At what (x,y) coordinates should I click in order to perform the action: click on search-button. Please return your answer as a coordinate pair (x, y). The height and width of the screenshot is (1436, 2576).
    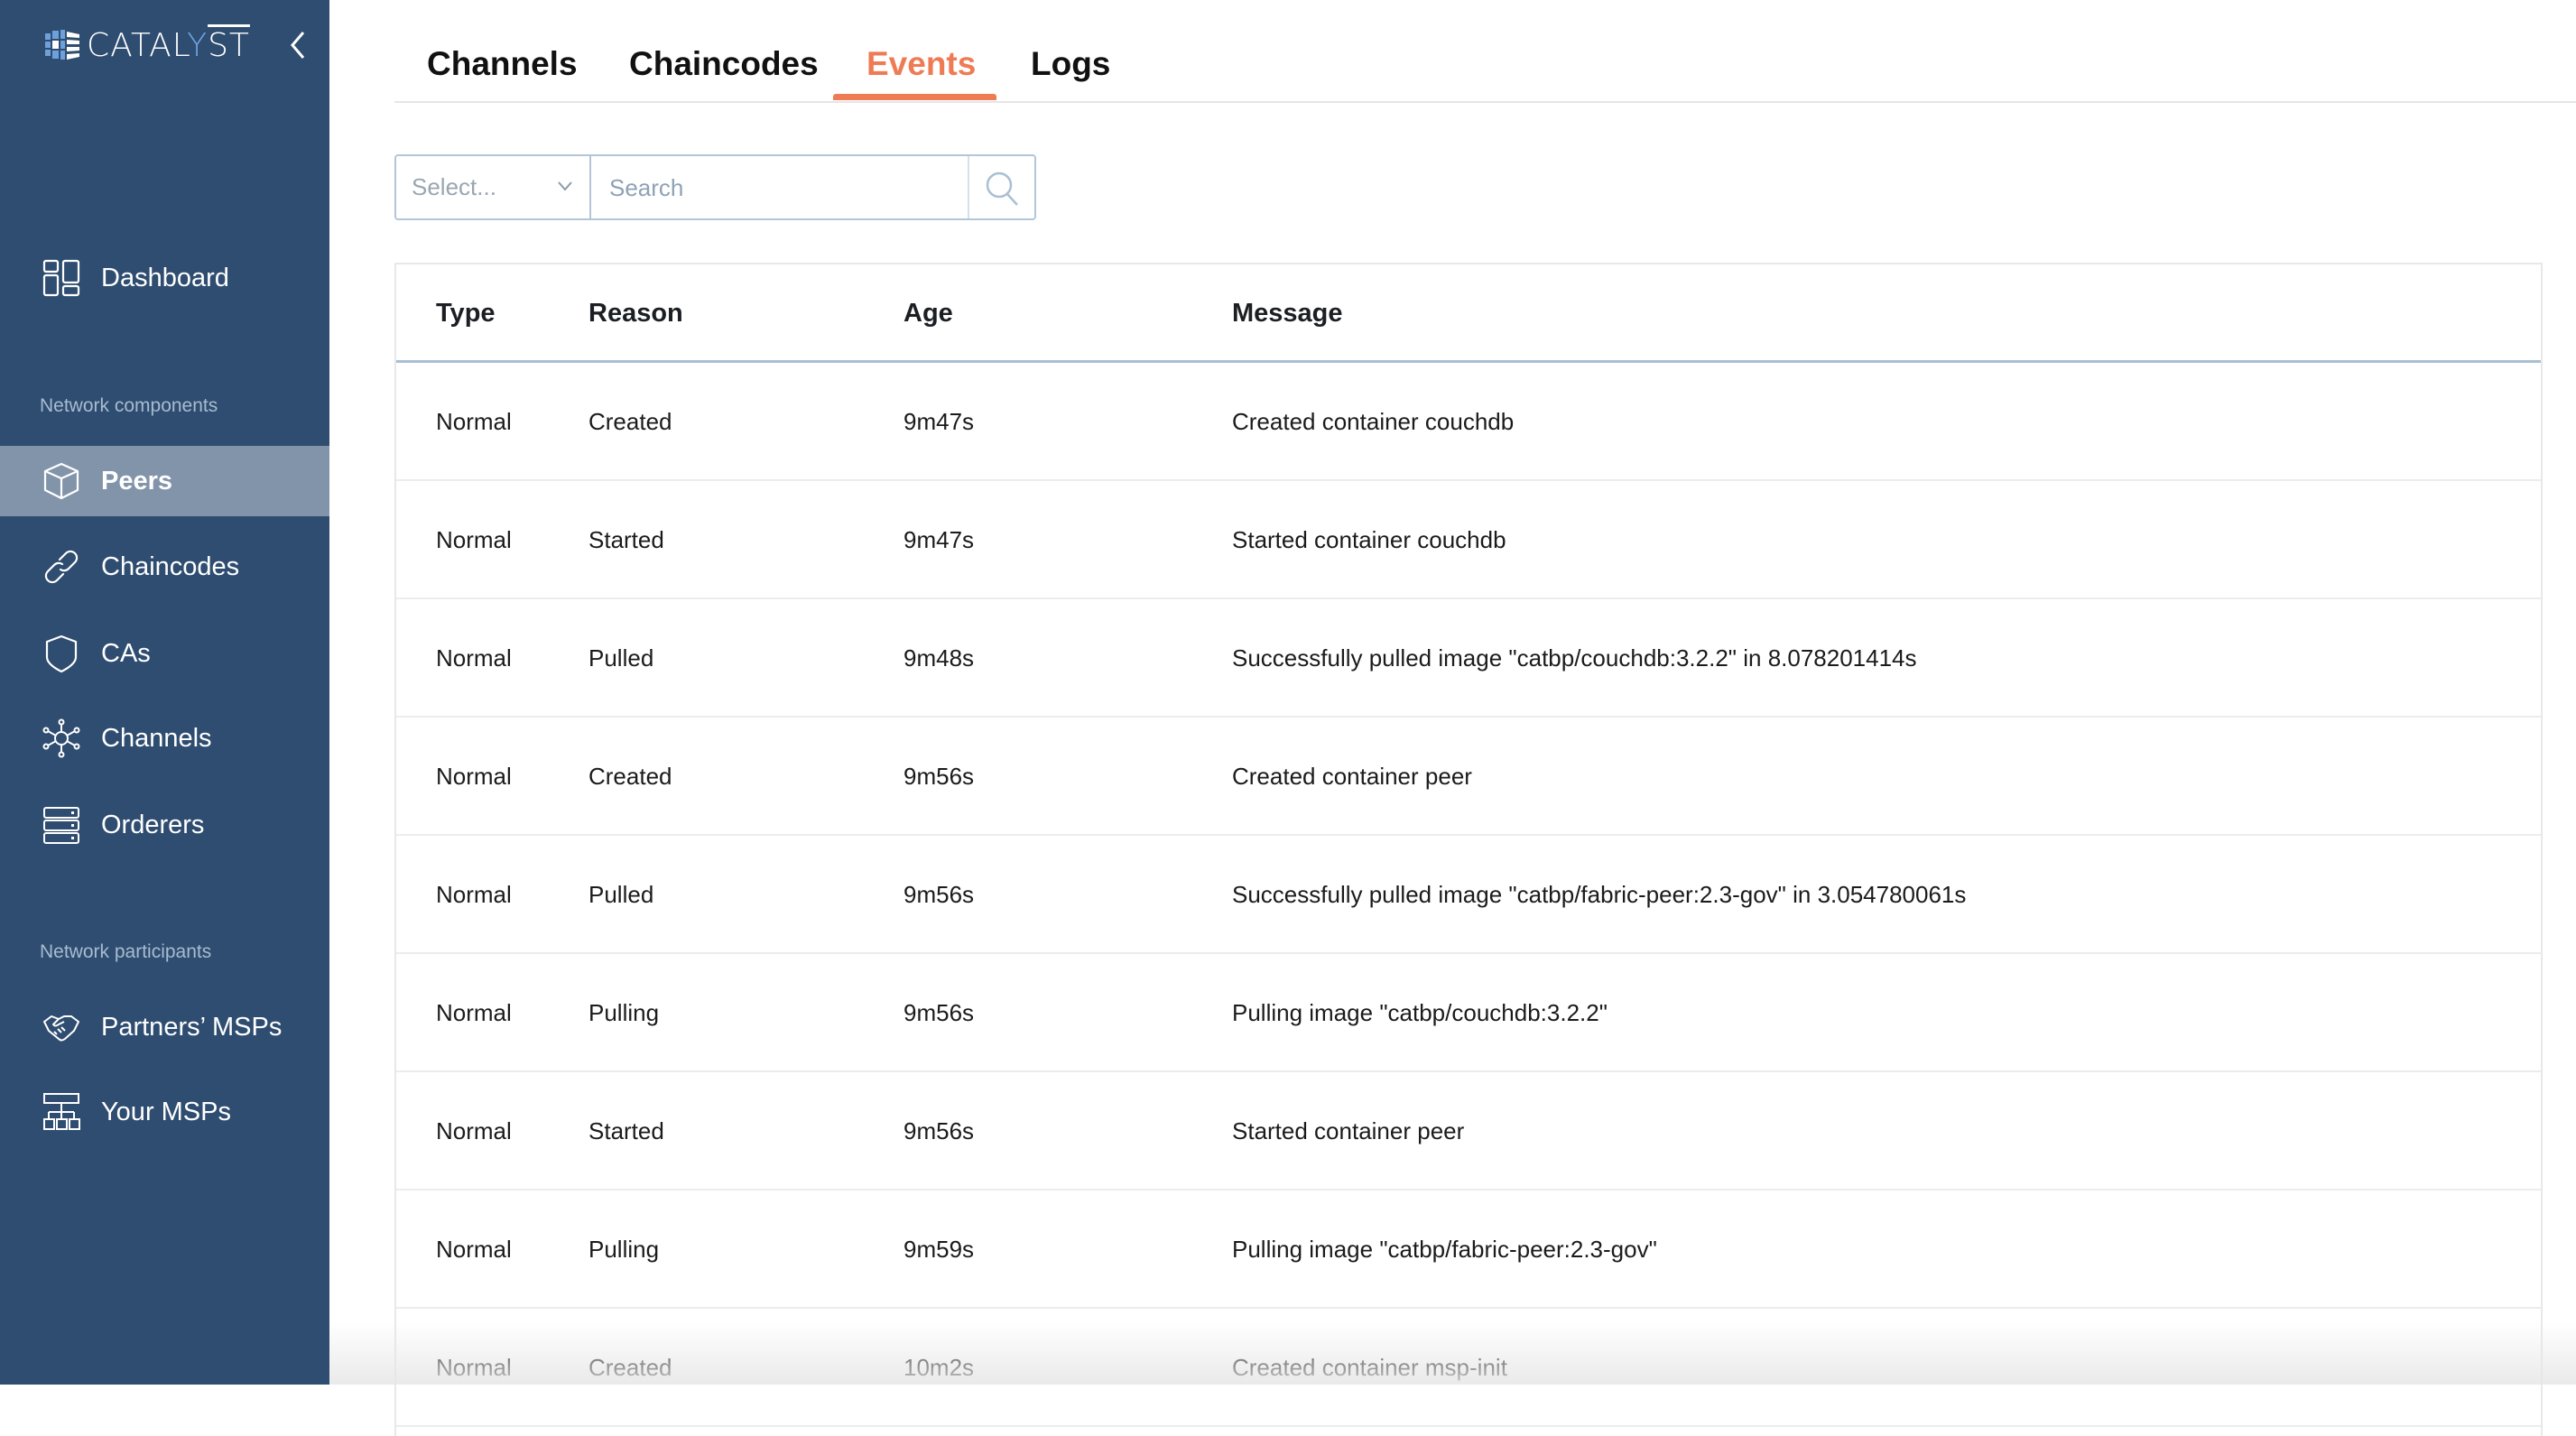
    Looking at the image, I should click on (1001, 187).